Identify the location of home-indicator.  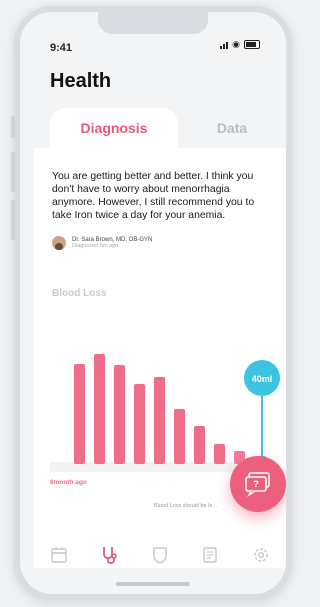
(153, 584).